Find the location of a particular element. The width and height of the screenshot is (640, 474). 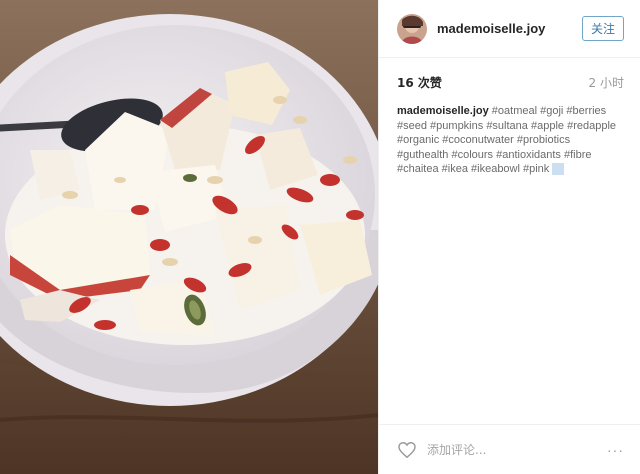

hashtag: #organic is located at coordinates (418, 140).